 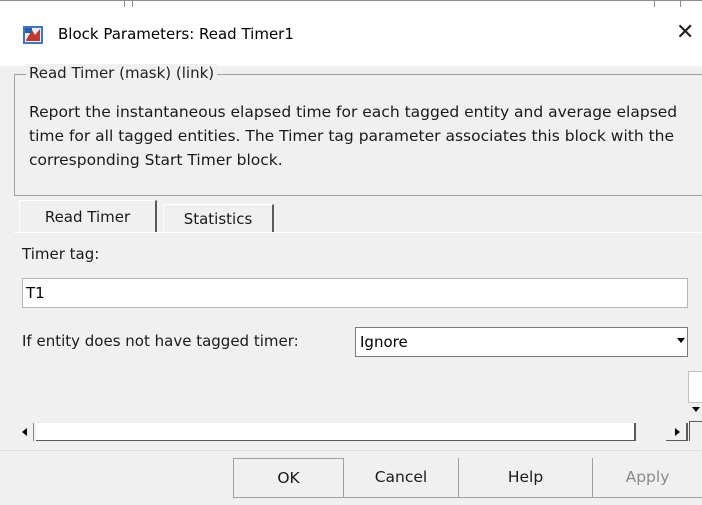 What do you see at coordinates (24, 432) in the screenshot?
I see `scroll-left-icon` at bounding box center [24, 432].